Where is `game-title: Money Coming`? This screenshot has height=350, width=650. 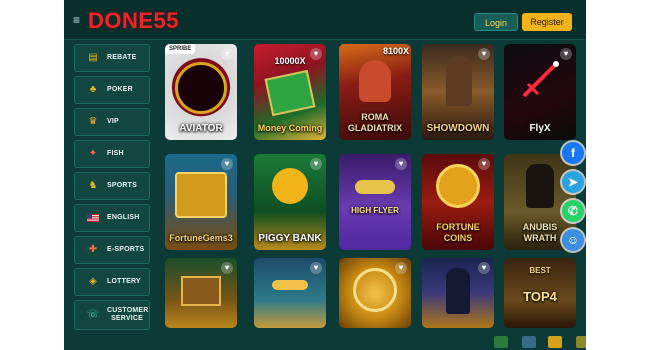
game-title: Money Coming is located at coordinates (290, 128).